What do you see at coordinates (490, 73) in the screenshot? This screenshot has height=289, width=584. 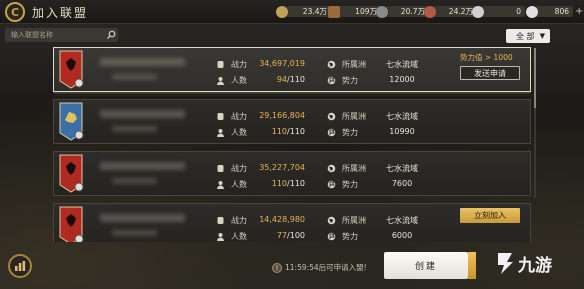 I see `send-application-button: 发送申请` at bounding box center [490, 73].